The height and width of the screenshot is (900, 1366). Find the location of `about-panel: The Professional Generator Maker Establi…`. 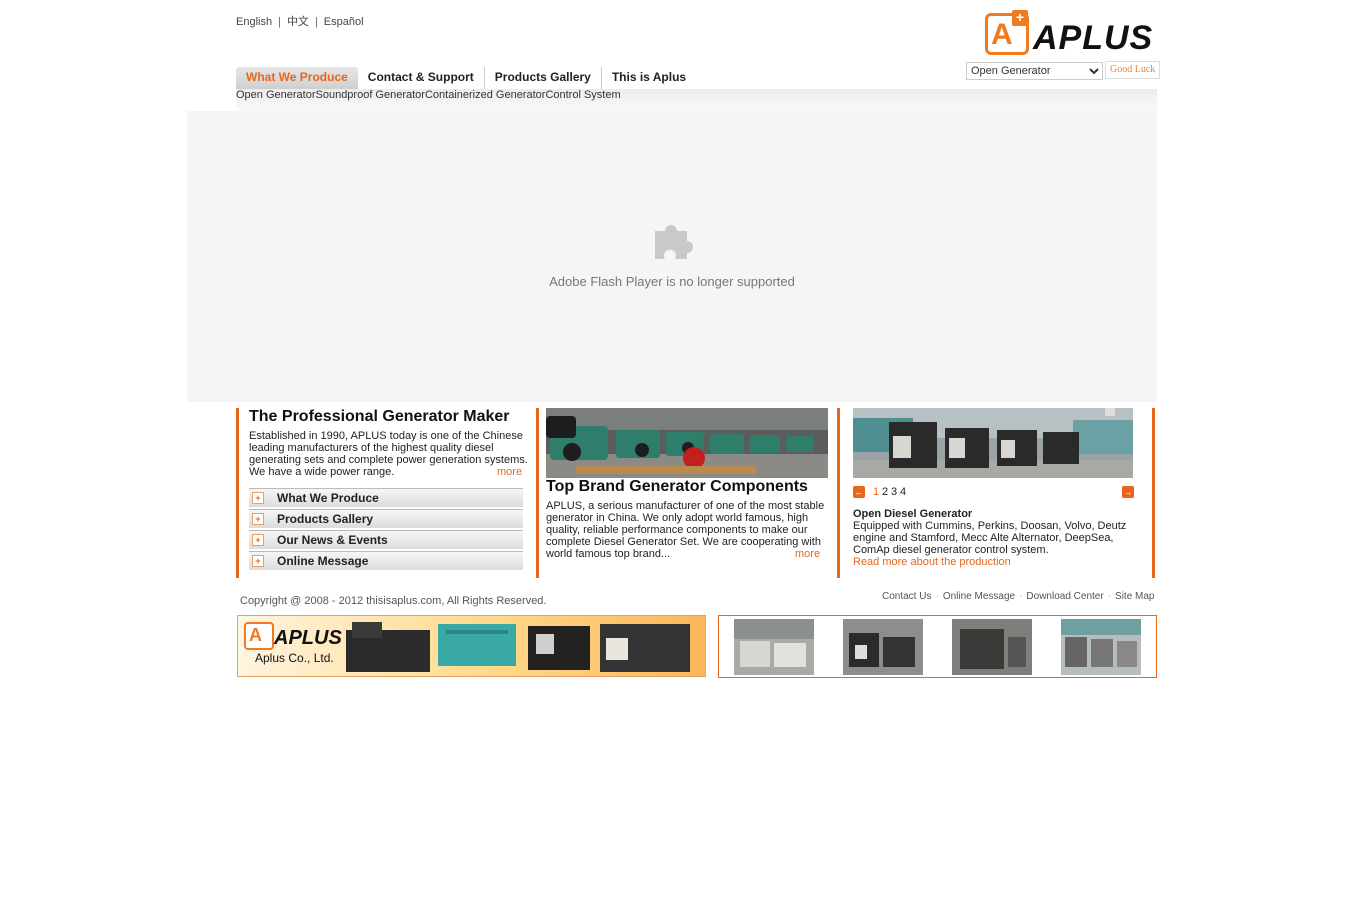

about-panel: The Professional Generator Maker Establi… is located at coordinates (387, 493).